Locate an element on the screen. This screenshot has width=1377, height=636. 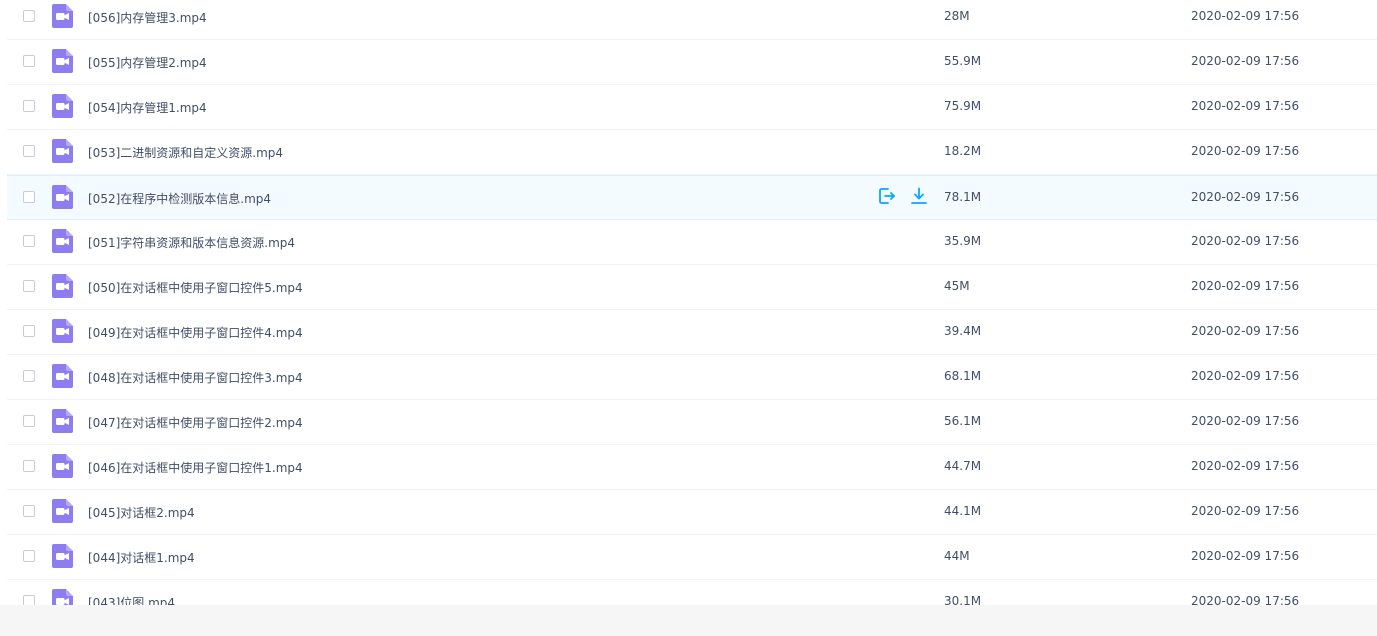
file-size: 45M is located at coordinates (957, 286).